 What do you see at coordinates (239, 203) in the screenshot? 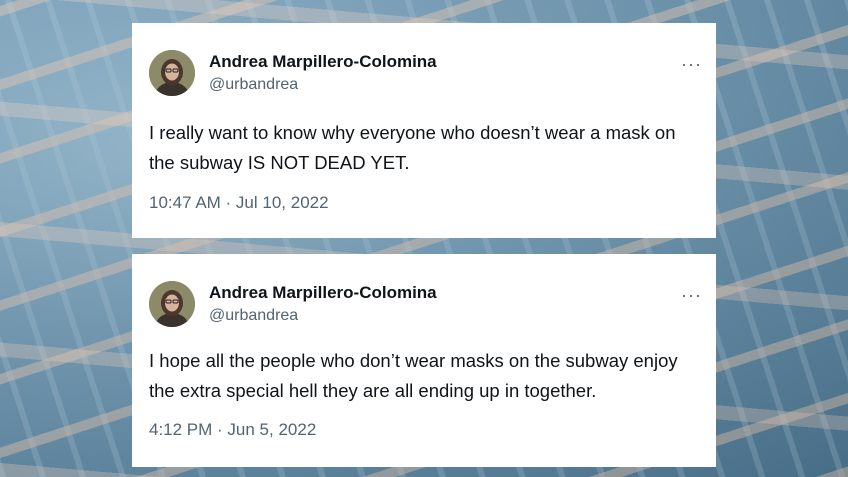
I see `tweet-timestamp: 10:47 AM · Jul 10, 2022` at bounding box center [239, 203].